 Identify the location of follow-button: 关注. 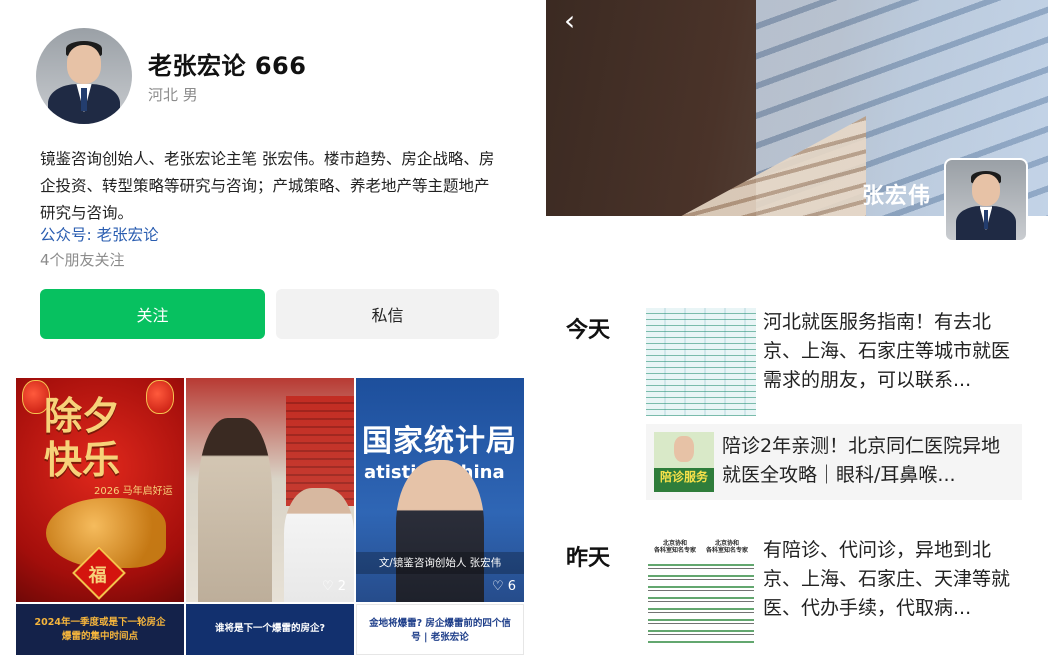
(152, 314).